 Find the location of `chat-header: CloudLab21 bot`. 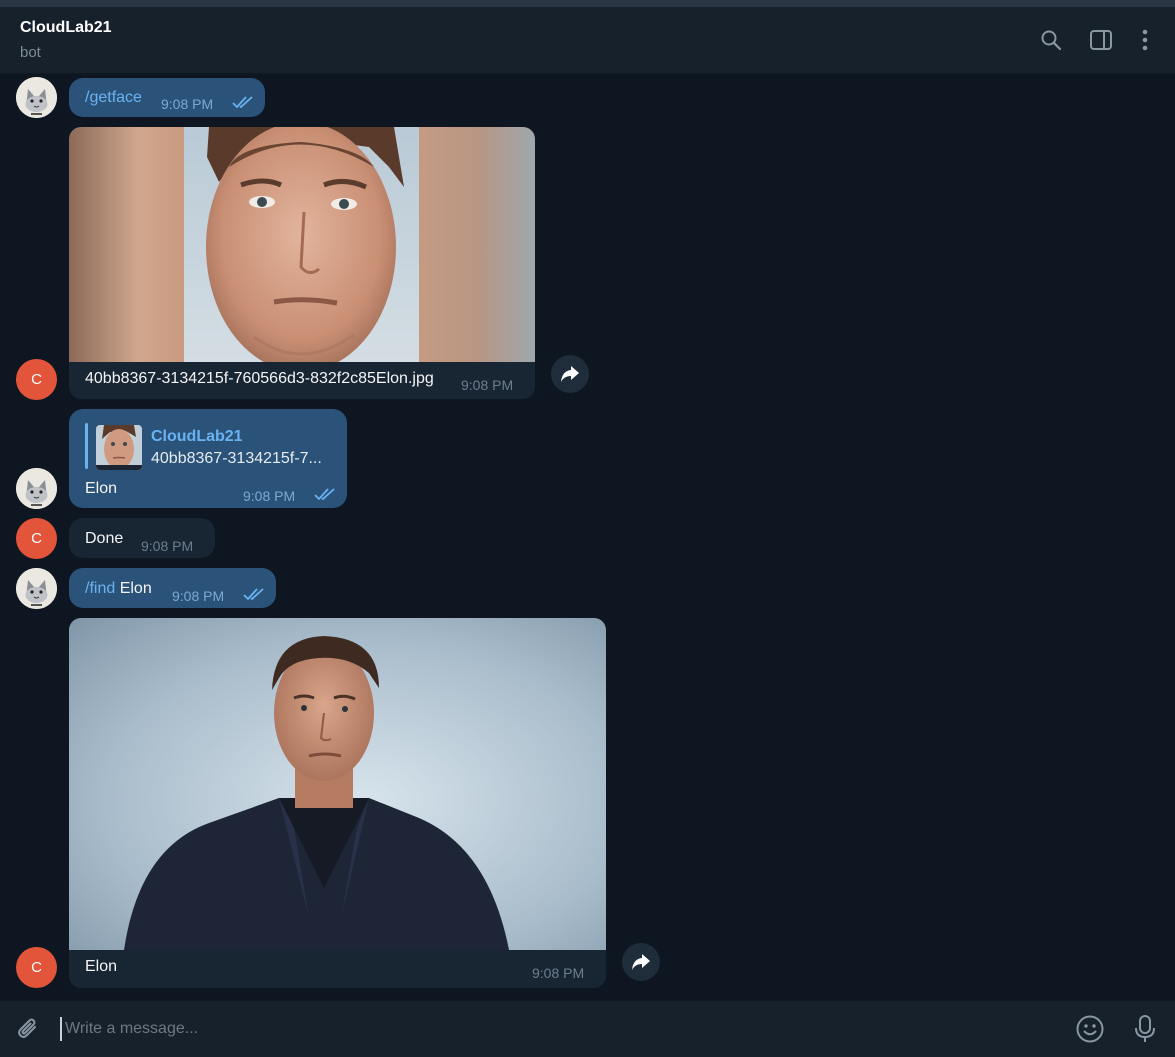

chat-header: CloudLab21 bot is located at coordinates (587, 40).